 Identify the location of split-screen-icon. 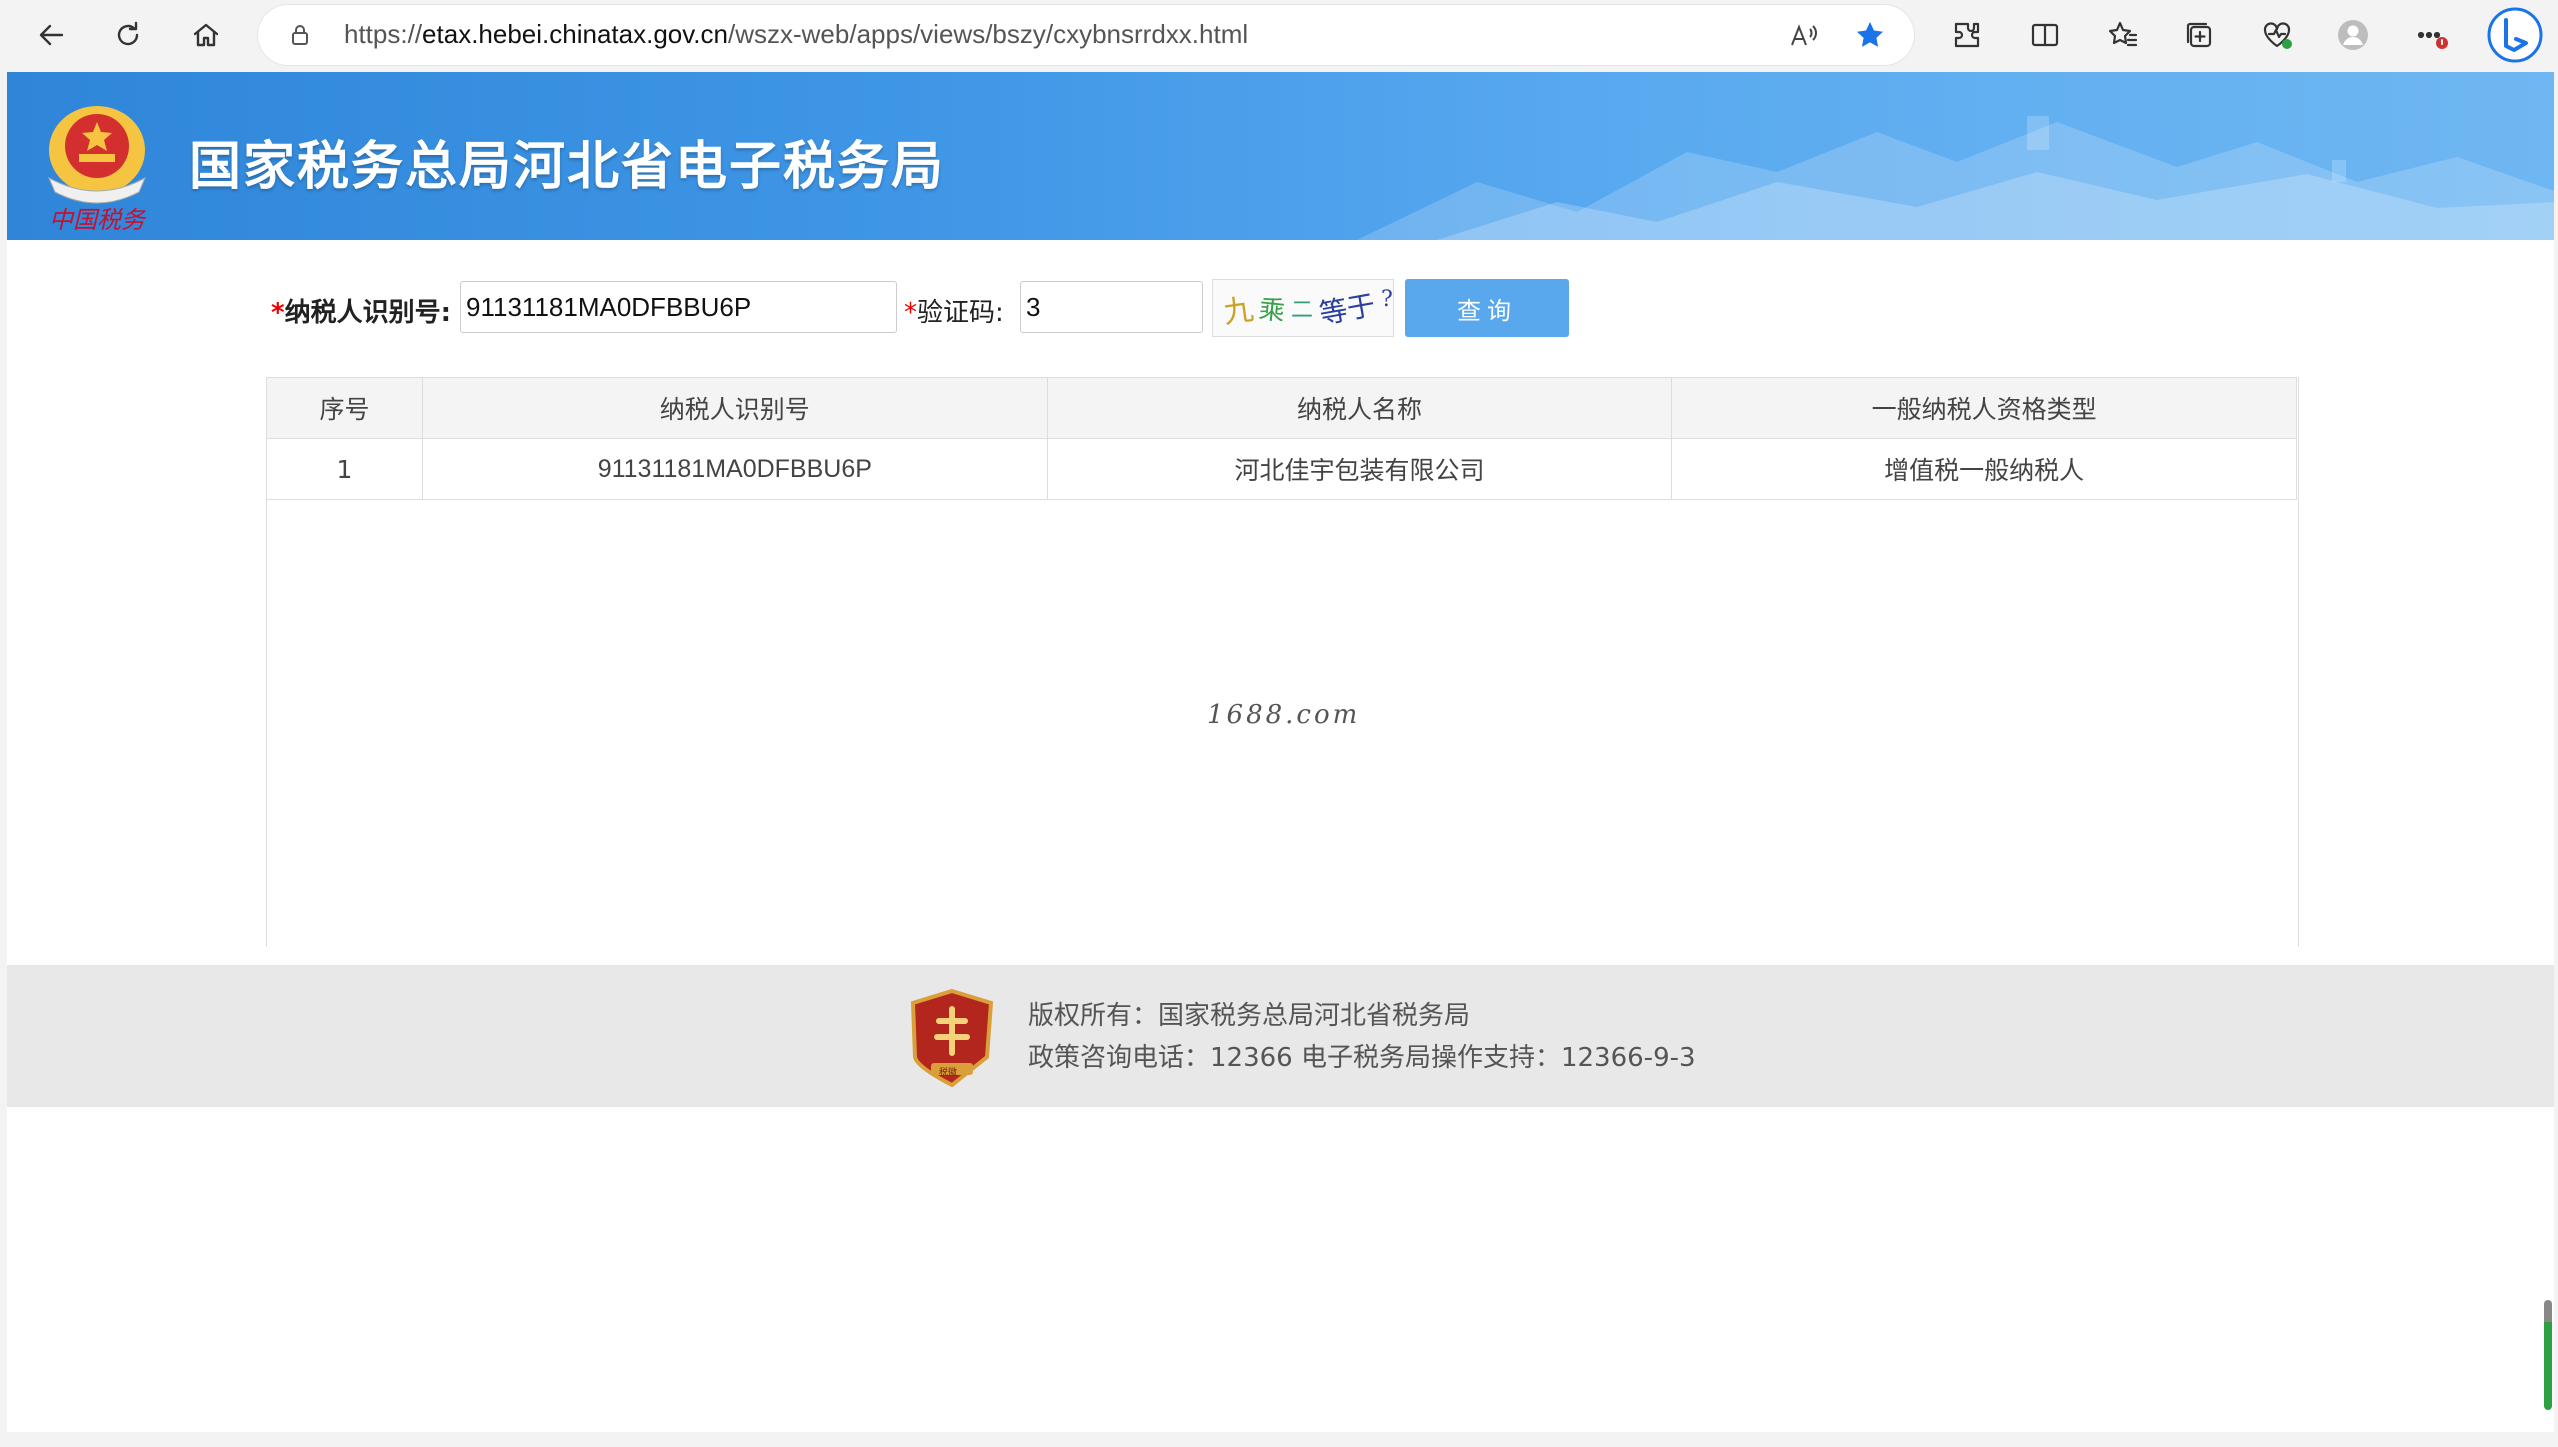
(2045, 35).